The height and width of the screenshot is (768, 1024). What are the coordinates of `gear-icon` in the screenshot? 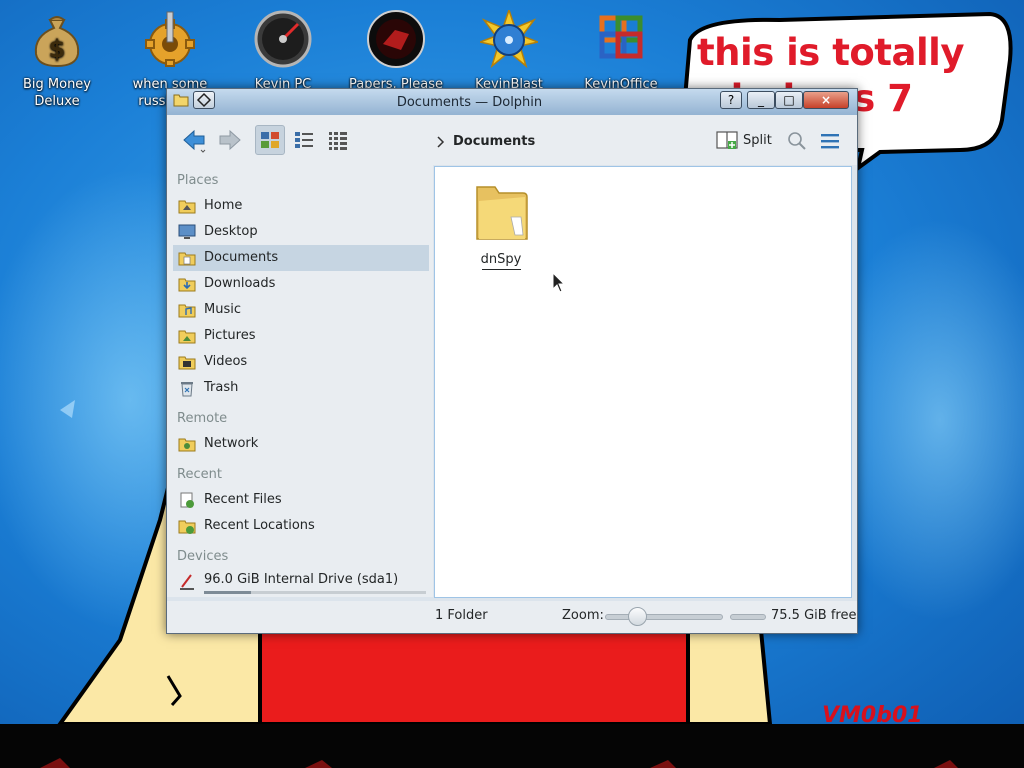 It's located at (170, 39).